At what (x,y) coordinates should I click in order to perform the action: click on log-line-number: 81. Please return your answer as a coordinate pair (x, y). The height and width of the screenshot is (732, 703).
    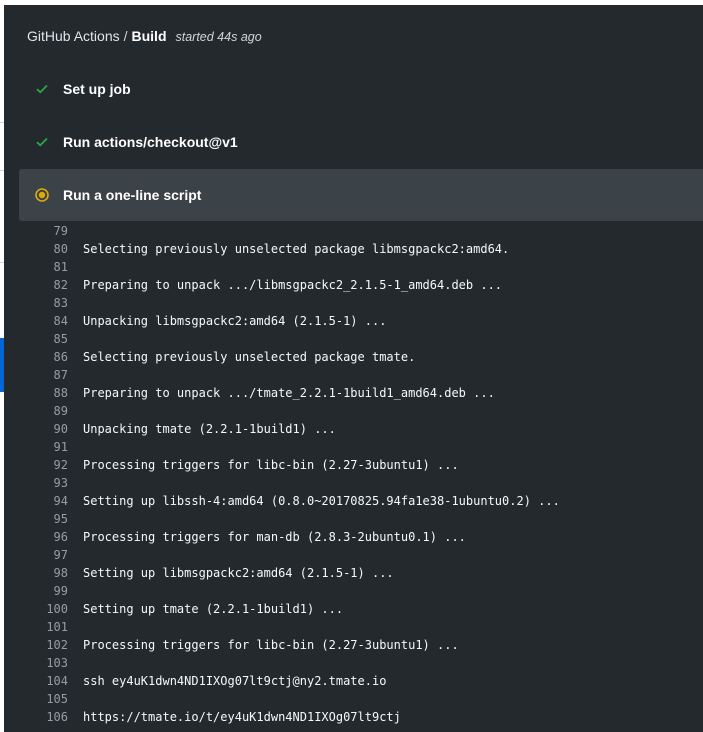
    Looking at the image, I should click on (36, 267).